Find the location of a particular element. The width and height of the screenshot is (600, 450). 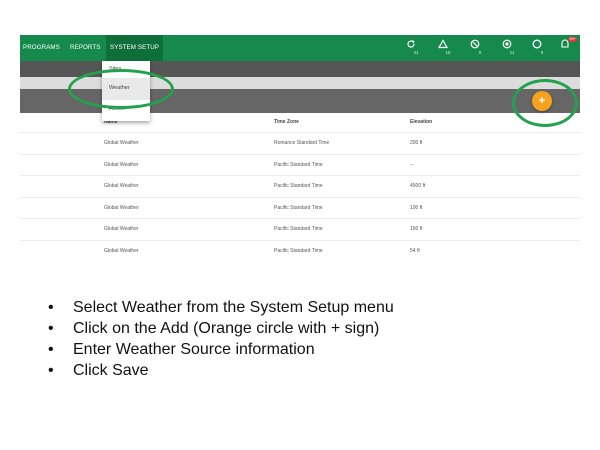

nav-system-setup: SYSTEM SETUP is located at coordinates (134, 48).